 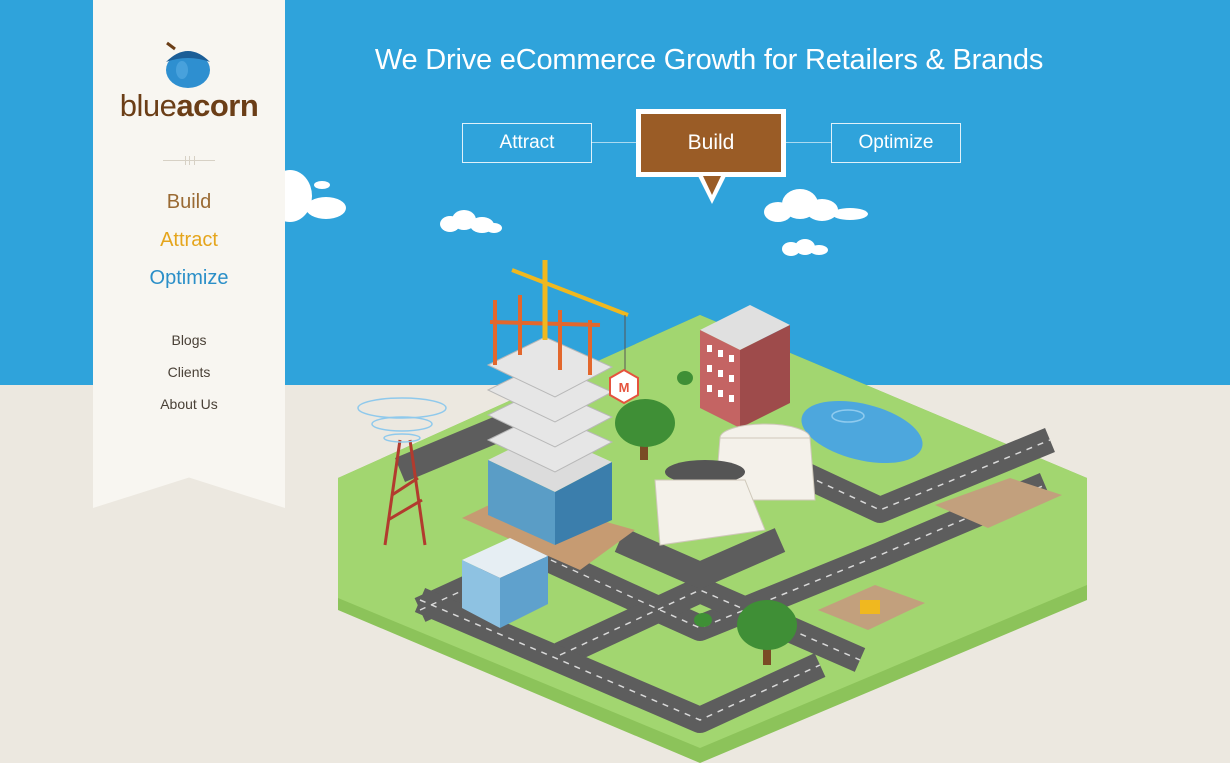 I want to click on brand-name-part2: acorn, so click(x=217, y=105).